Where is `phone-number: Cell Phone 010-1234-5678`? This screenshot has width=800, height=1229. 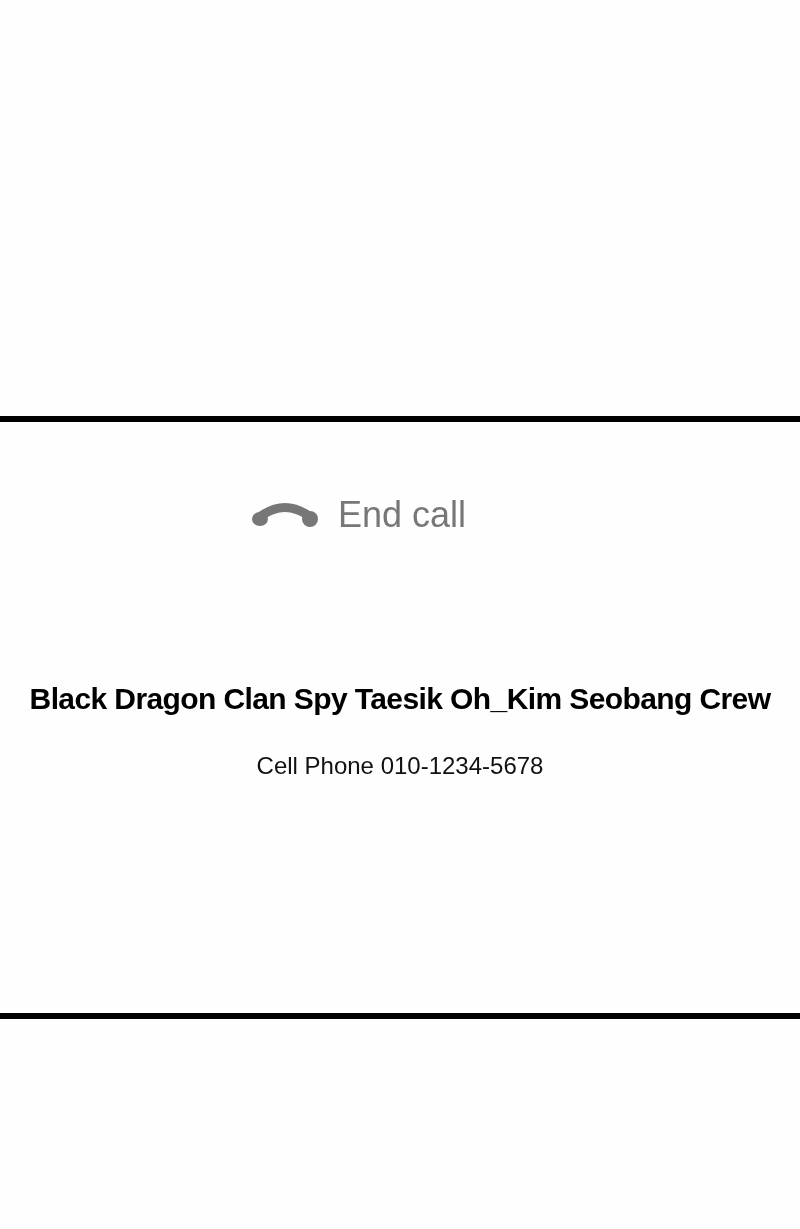
phone-number: Cell Phone 010-1234-5678 is located at coordinates (400, 766).